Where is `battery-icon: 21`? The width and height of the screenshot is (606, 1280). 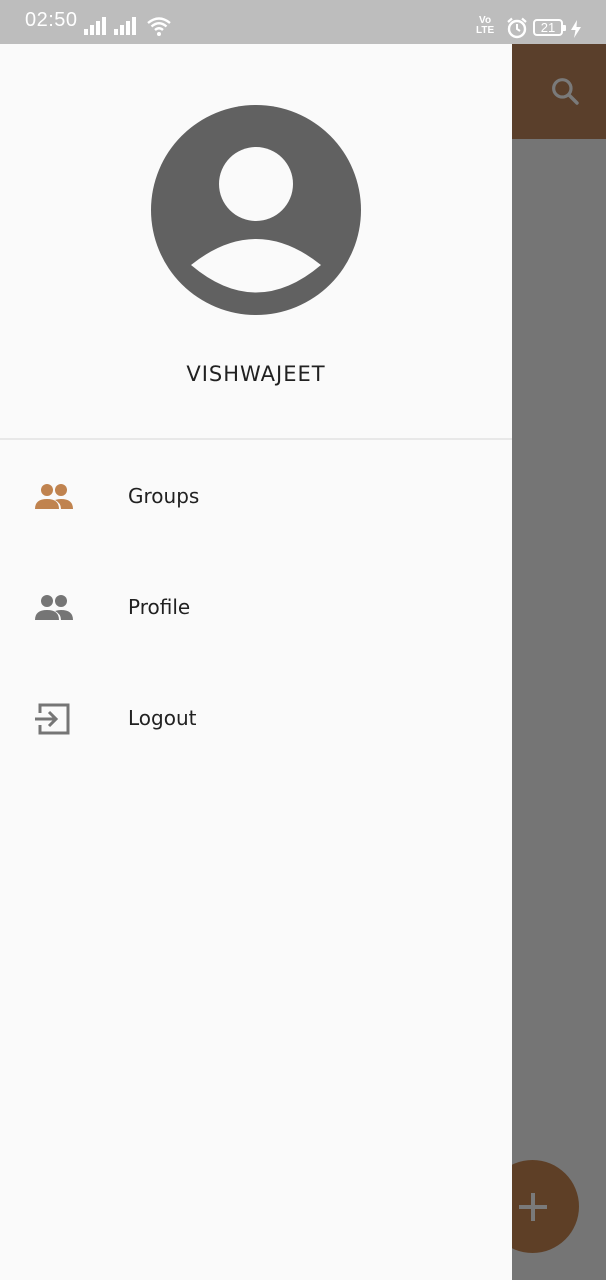
battery-icon: 21 is located at coordinates (549, 27).